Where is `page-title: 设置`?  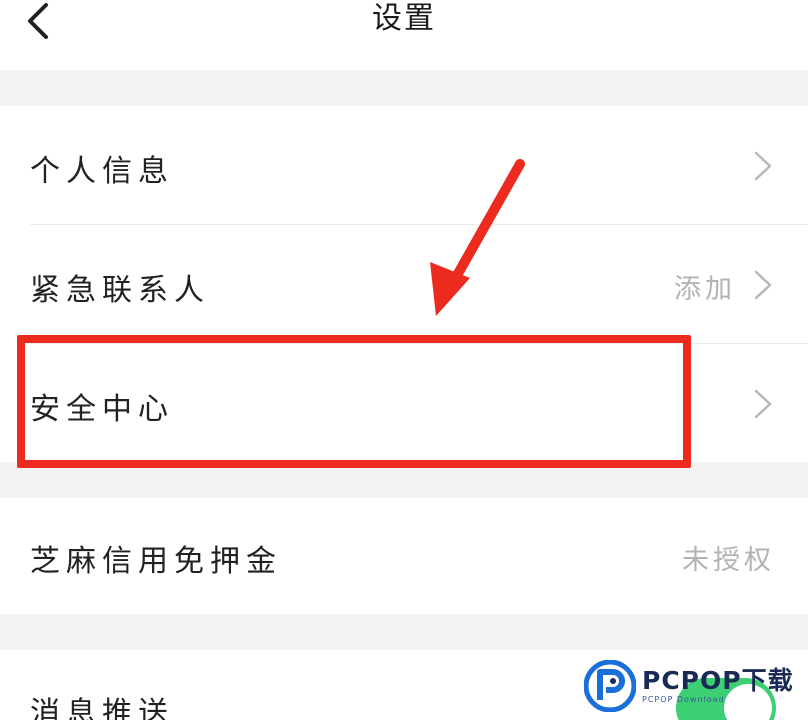 page-title: 设置 is located at coordinates (404, 18).